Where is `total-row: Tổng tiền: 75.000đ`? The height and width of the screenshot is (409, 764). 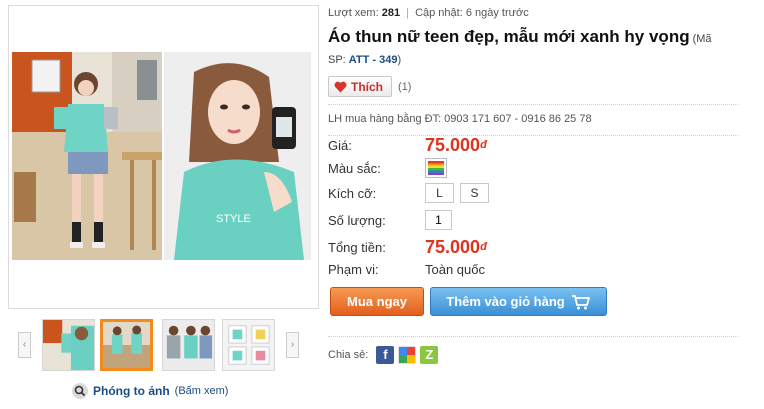 total-row: Tổng tiền: 75.000đ is located at coordinates (407, 247).